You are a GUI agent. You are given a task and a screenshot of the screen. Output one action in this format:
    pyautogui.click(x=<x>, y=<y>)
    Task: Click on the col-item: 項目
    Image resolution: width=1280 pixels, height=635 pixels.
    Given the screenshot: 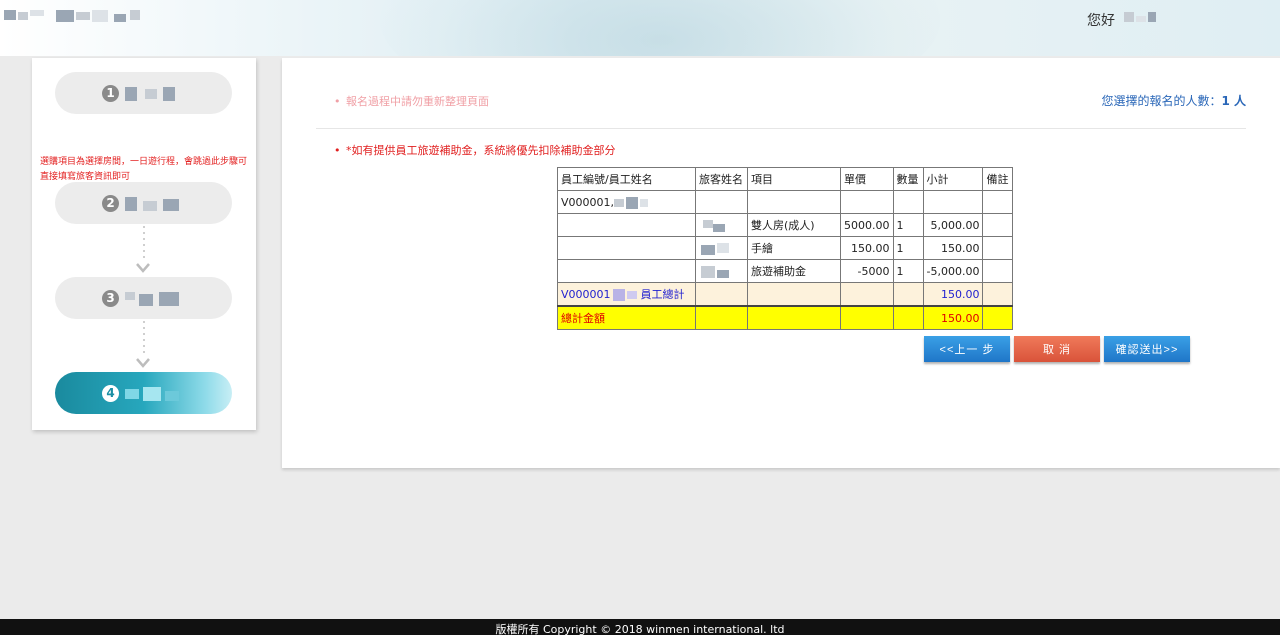 What is the action you would take?
    pyautogui.click(x=794, y=179)
    